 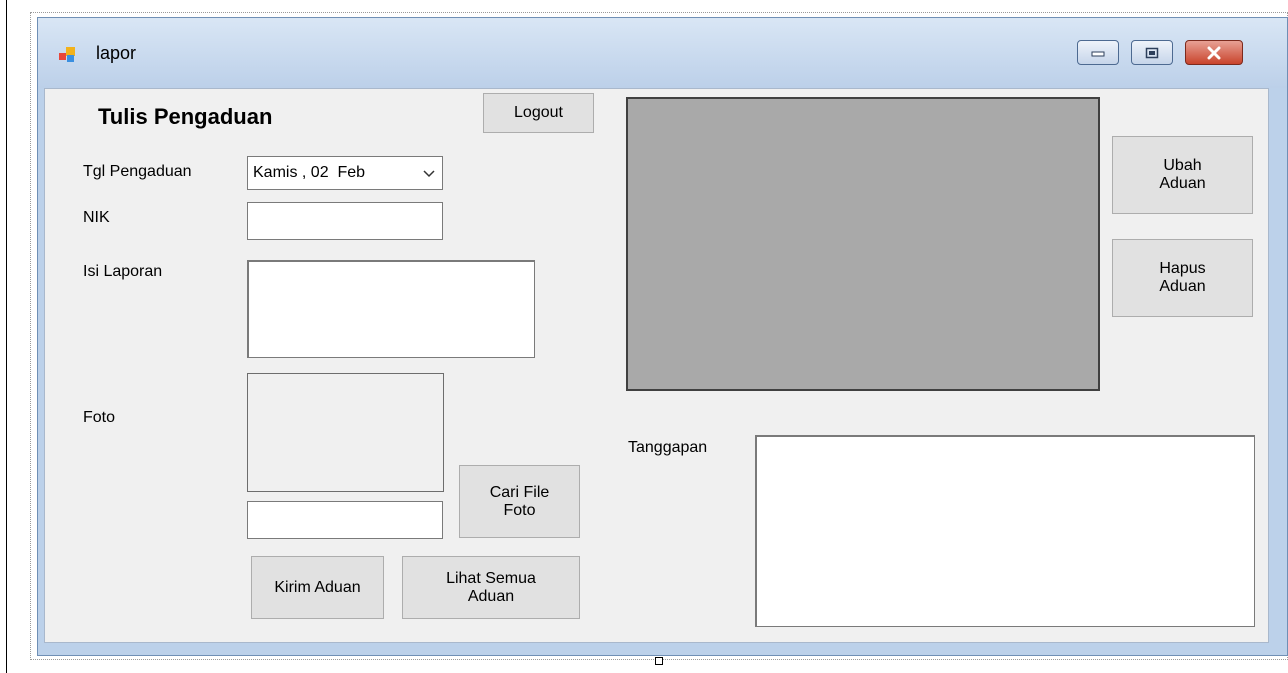 I want to click on title-bar: lapor, so click(x=662, y=53).